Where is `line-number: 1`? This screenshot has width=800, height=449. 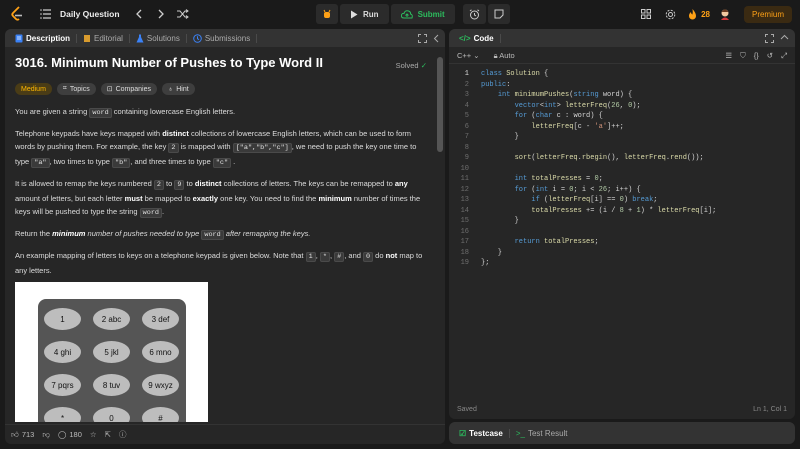
line-number: 1 is located at coordinates (466, 74).